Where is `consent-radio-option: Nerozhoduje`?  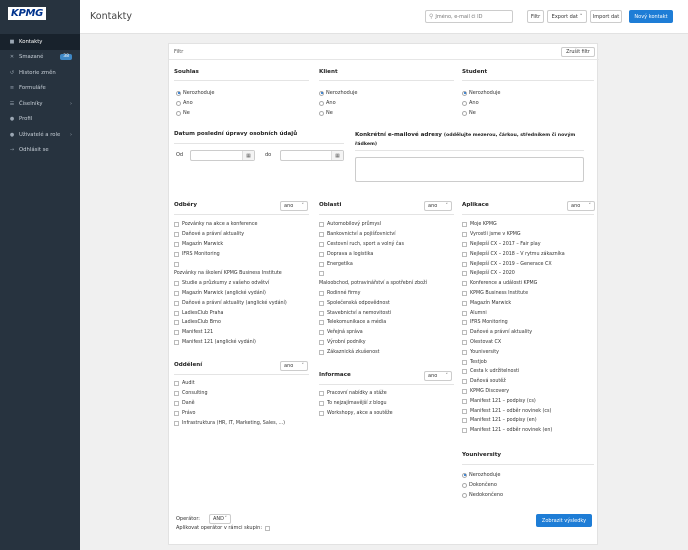 consent-radio-option: Nerozhoduje is located at coordinates (195, 93).